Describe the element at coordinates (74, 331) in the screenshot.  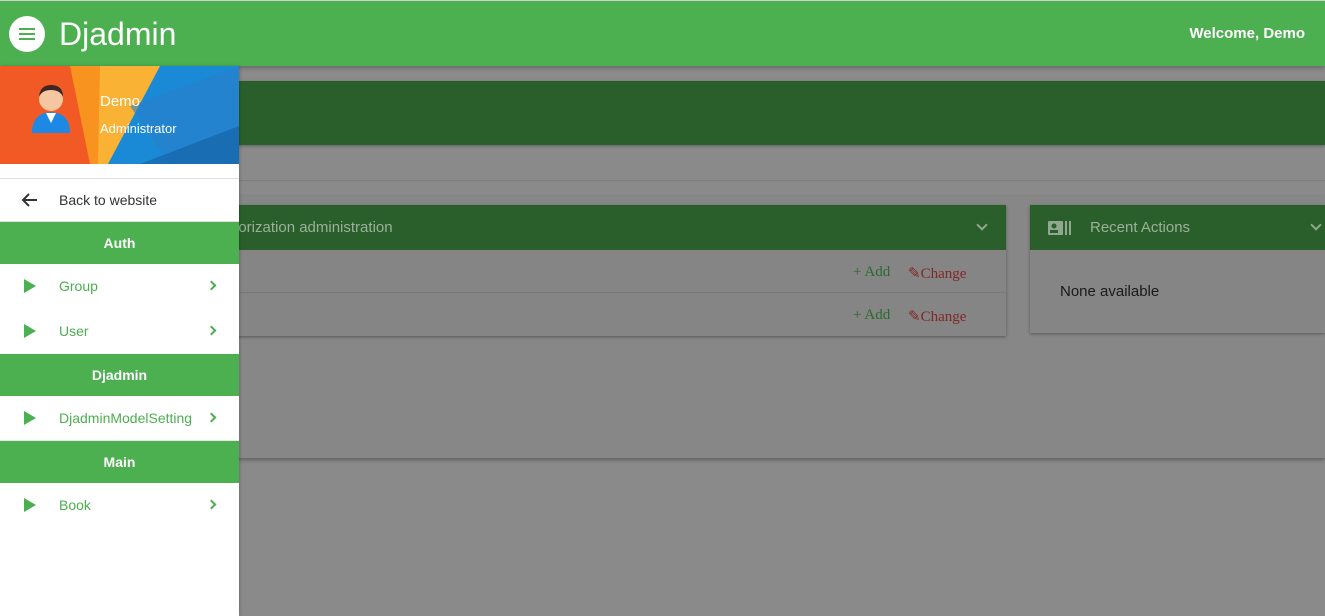
I see `sidebar-item-label: User` at that location.